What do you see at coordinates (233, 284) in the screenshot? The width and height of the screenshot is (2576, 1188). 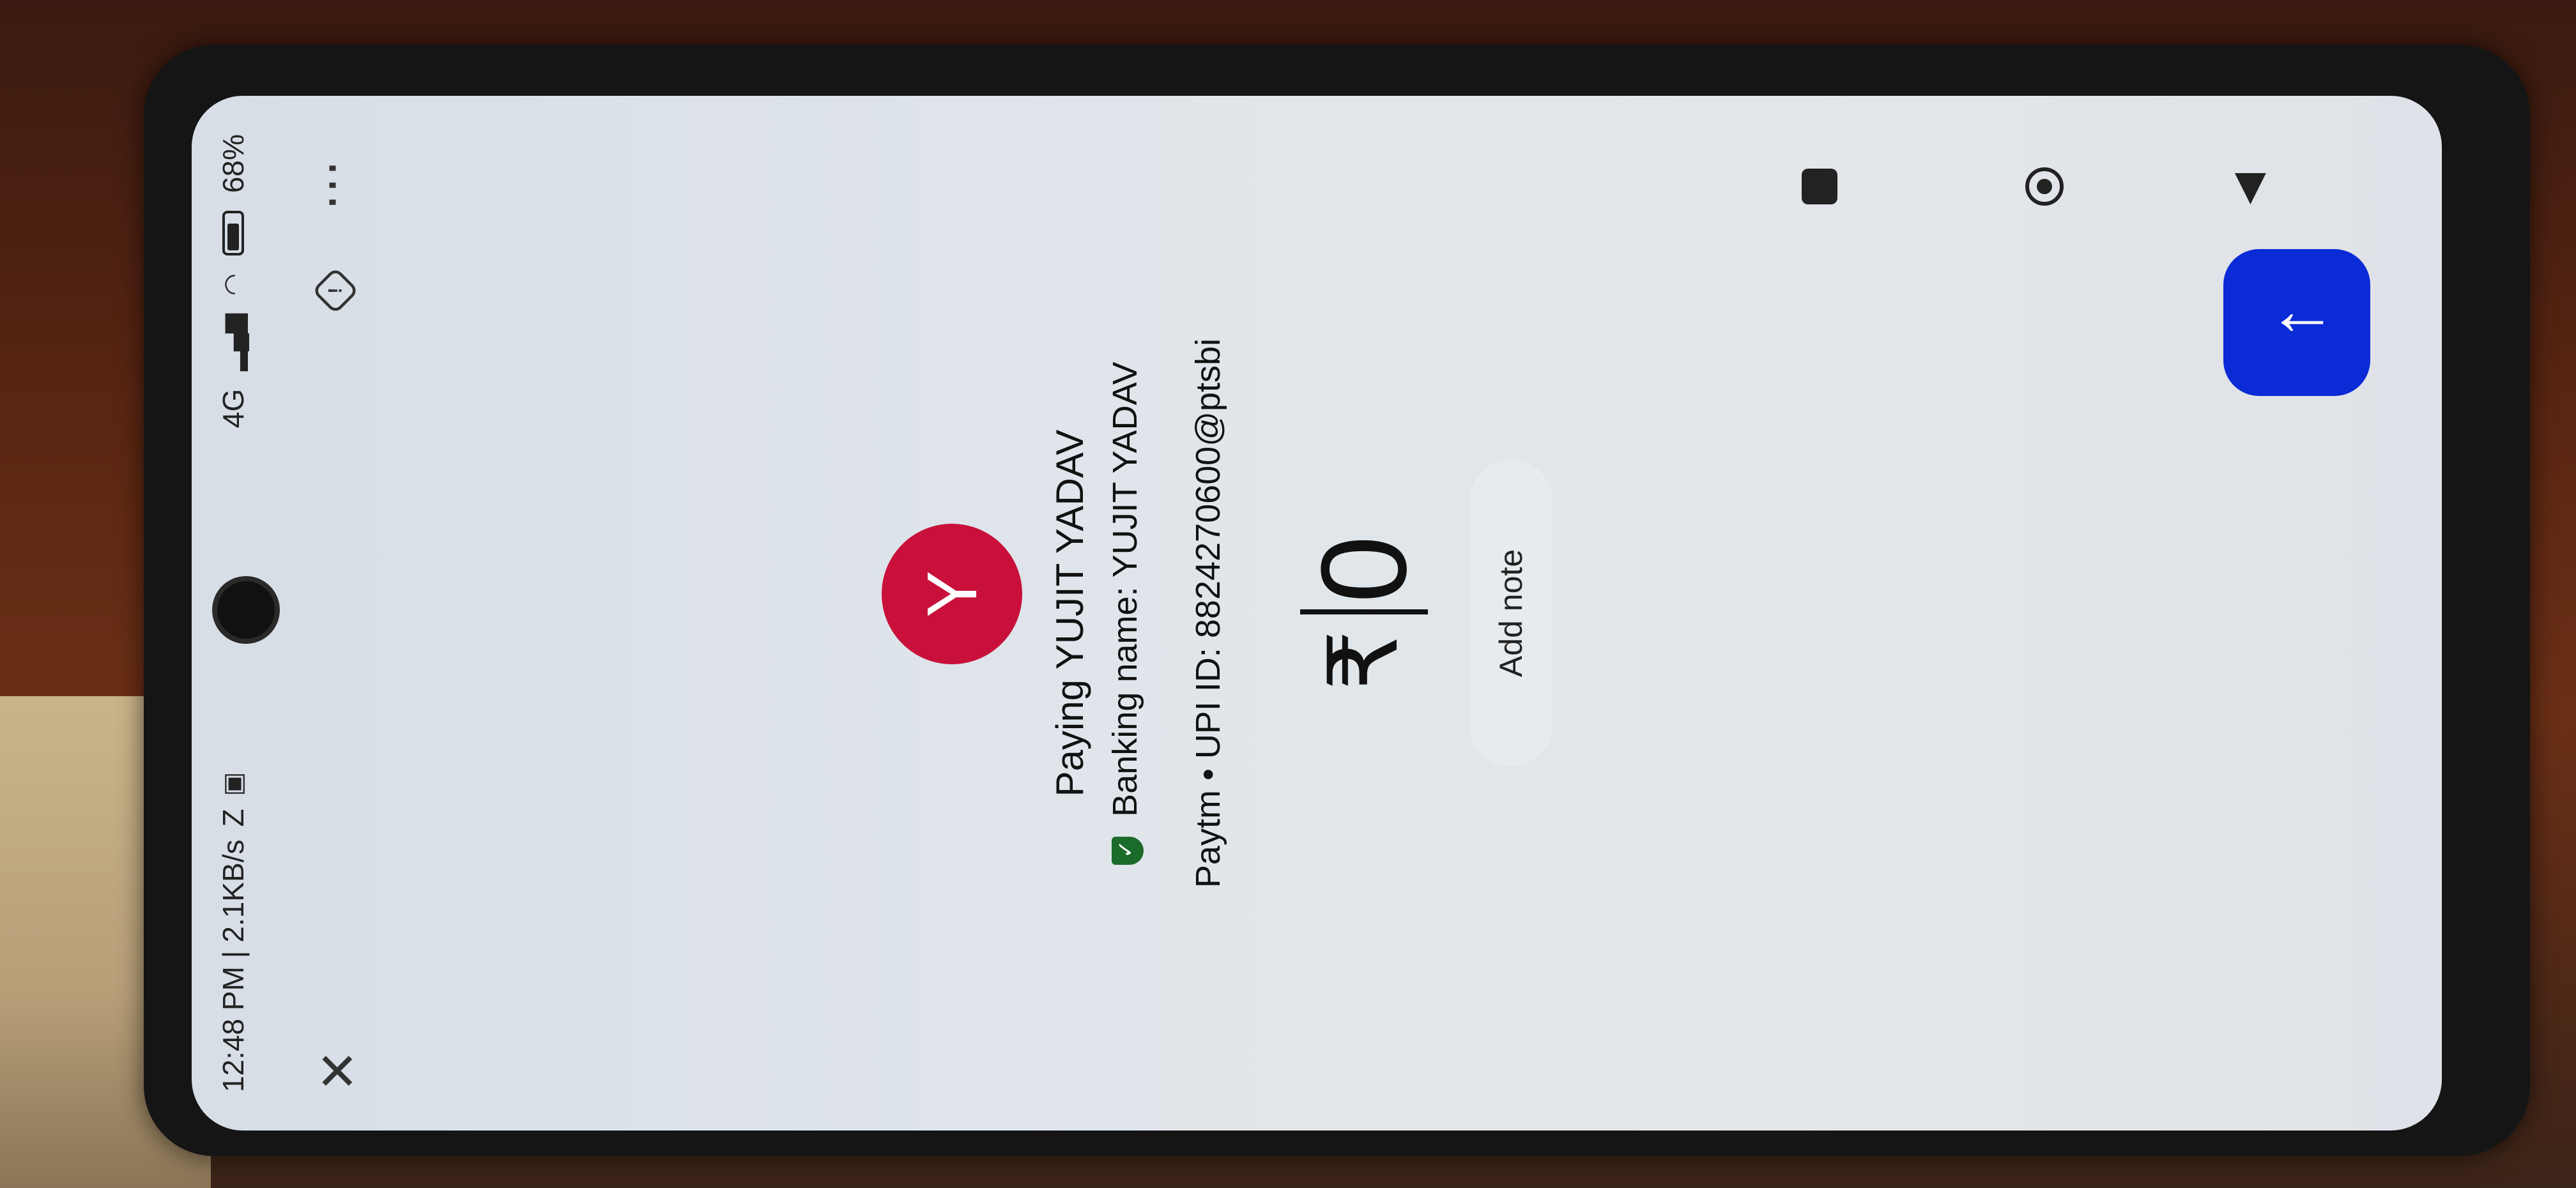 I see `wifi-icon: ◠` at bounding box center [233, 284].